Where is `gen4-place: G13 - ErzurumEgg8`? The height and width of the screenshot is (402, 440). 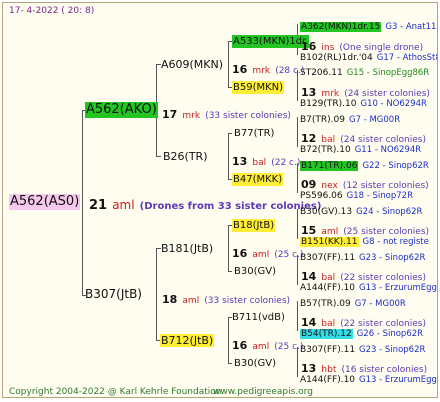
gen4-place: G13 - ErzurumEgg8 is located at coordinates (398, 380).